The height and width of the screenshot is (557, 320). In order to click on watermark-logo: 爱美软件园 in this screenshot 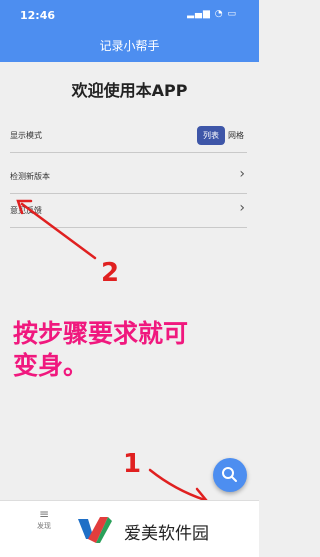, I will do `click(164, 529)`.